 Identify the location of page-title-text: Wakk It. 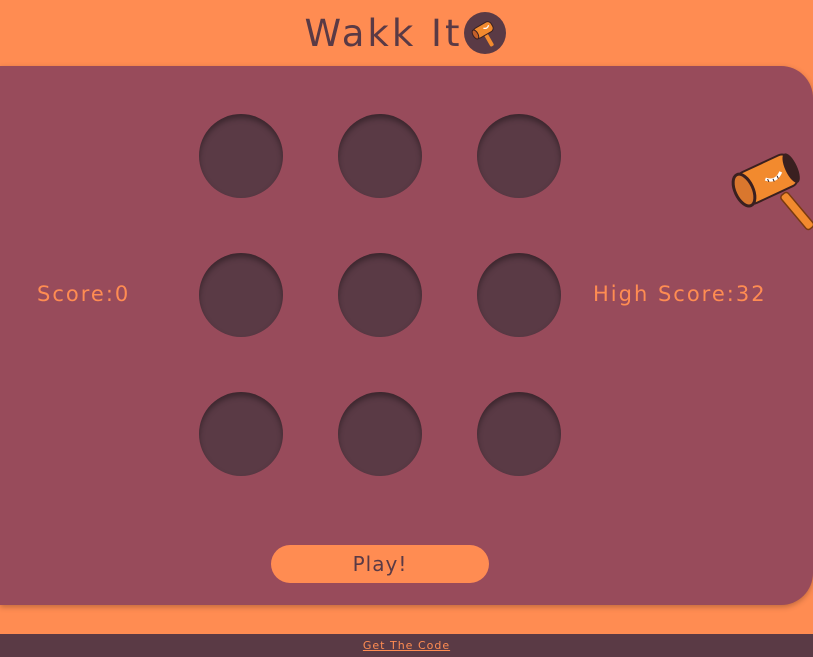
(383, 33).